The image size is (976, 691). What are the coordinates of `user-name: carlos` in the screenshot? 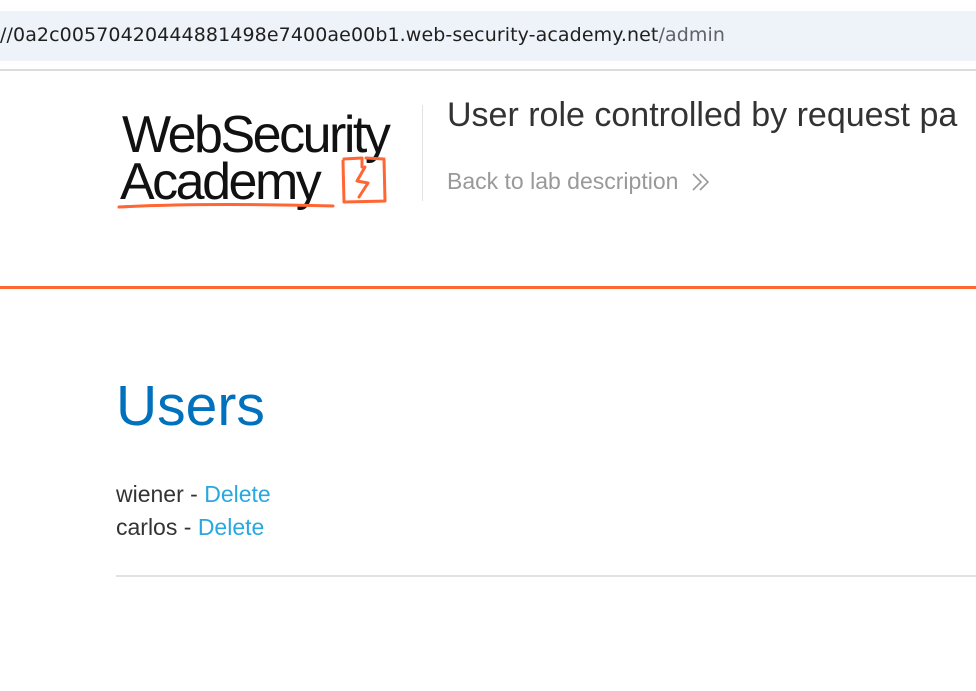 It's located at (147, 527).